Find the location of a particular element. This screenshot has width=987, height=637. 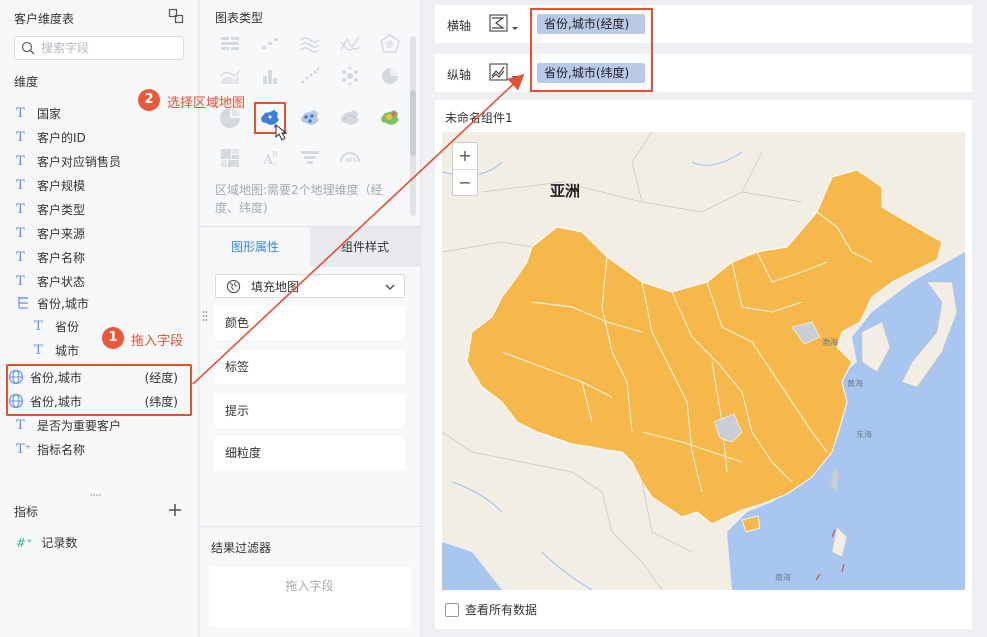

divider is located at coordinates (310, 526).